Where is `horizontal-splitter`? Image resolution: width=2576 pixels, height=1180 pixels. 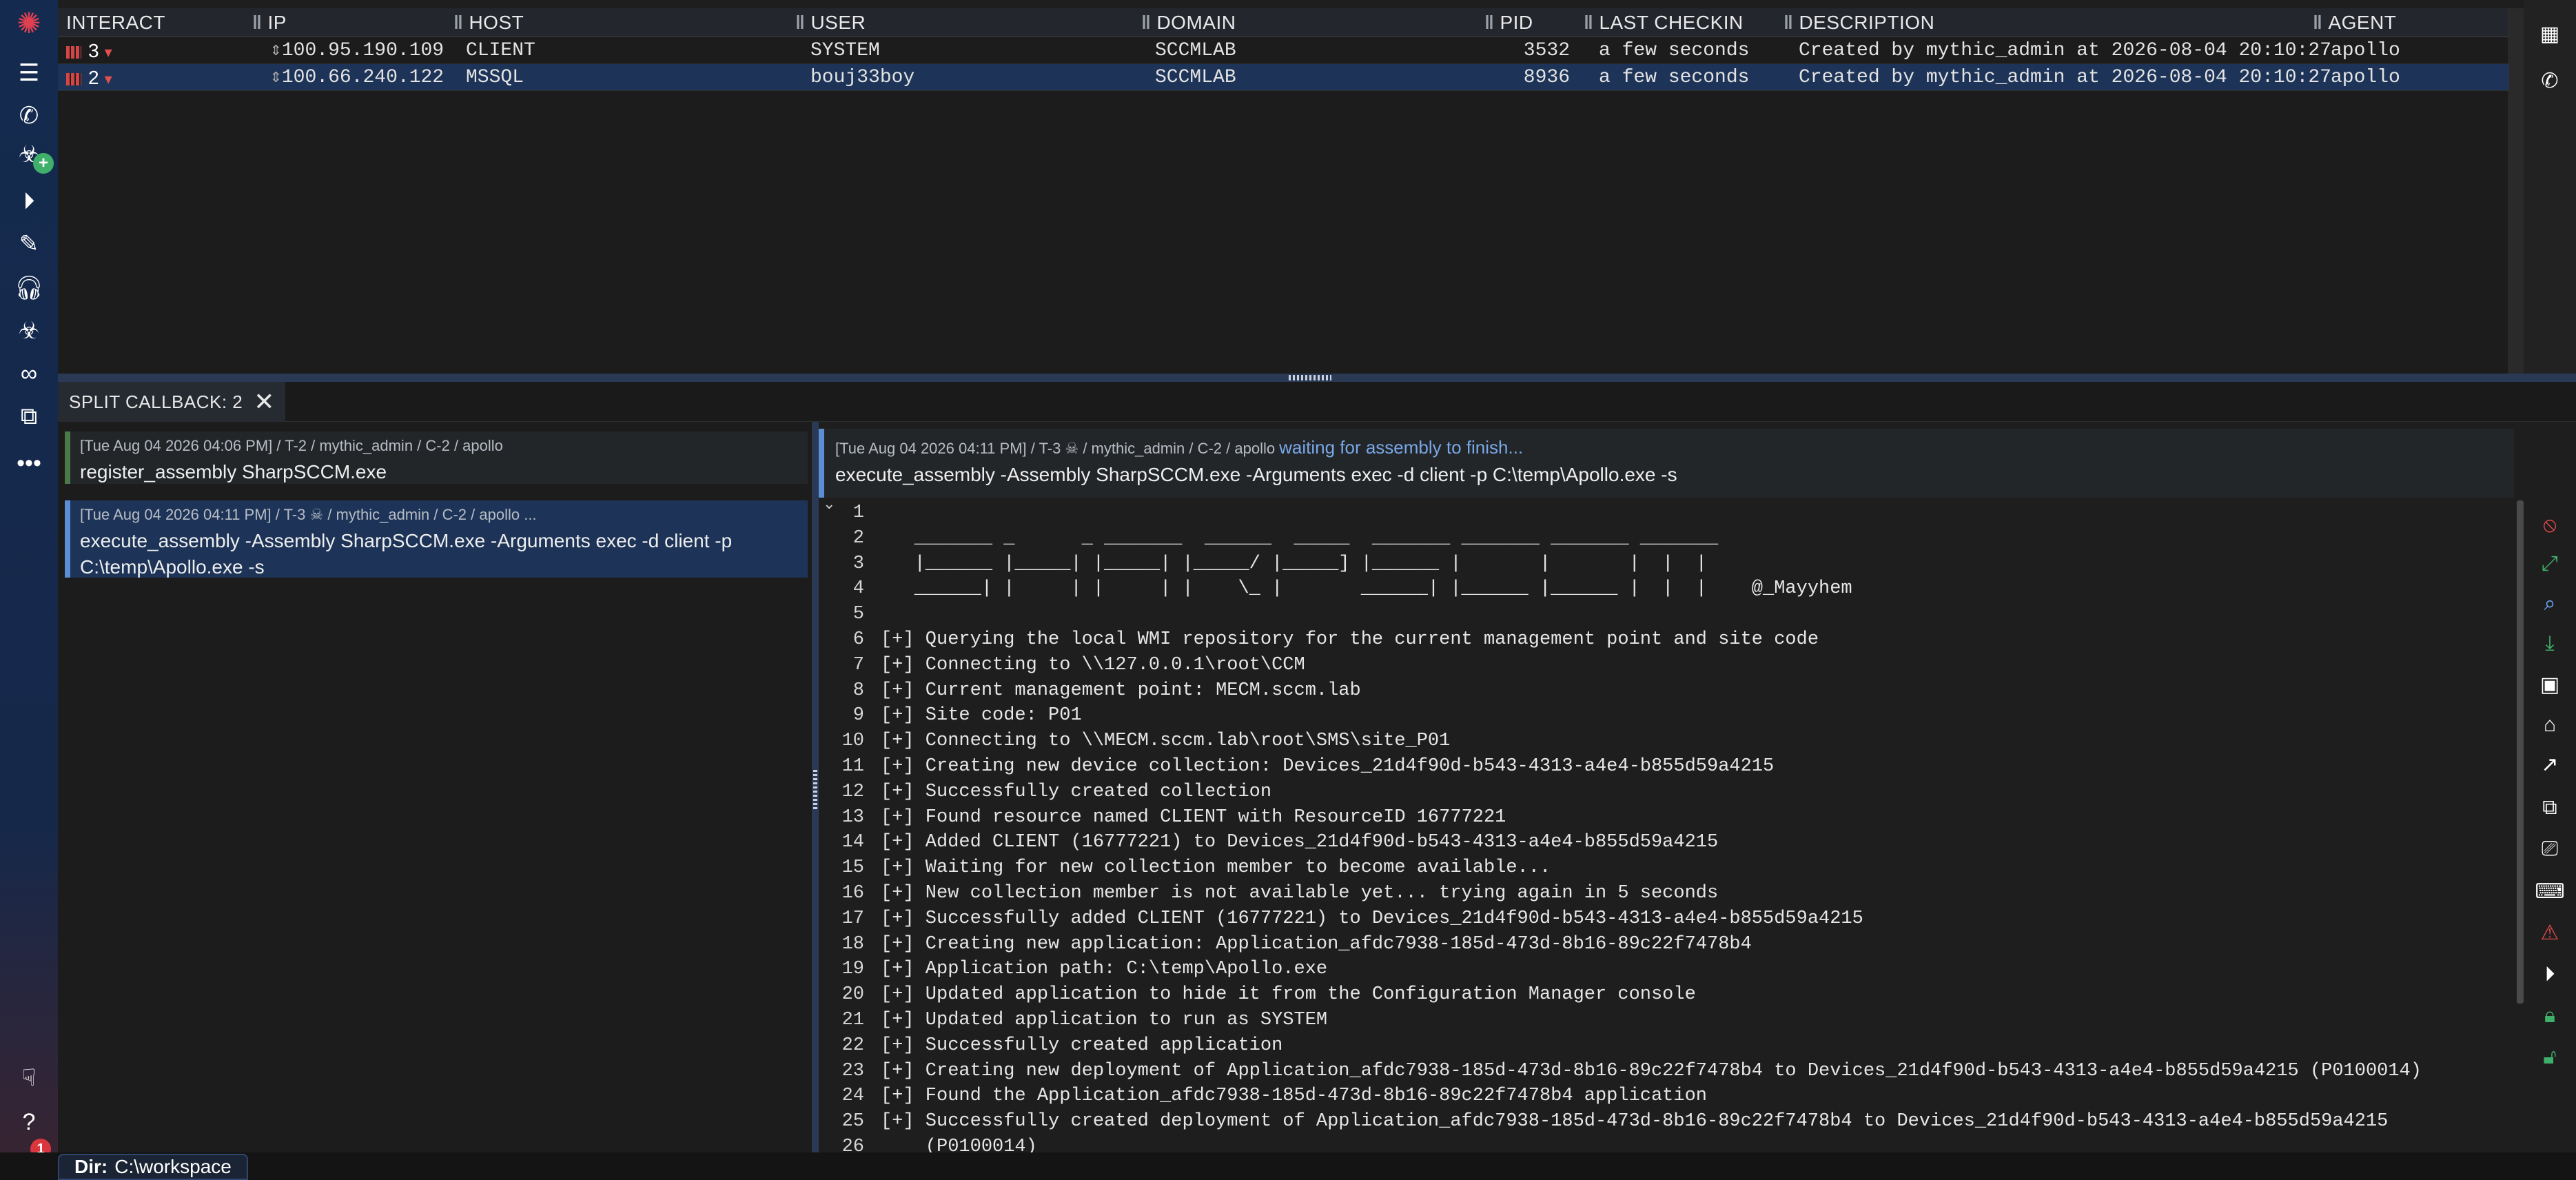 horizontal-splitter is located at coordinates (1317, 378).